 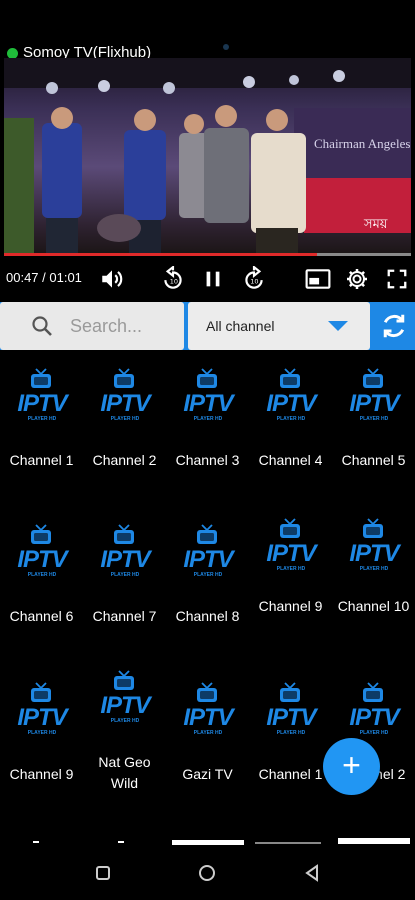 I want to click on channel-item: IPTV PLAYER HD Nat Geo Wild, so click(x=124, y=596).